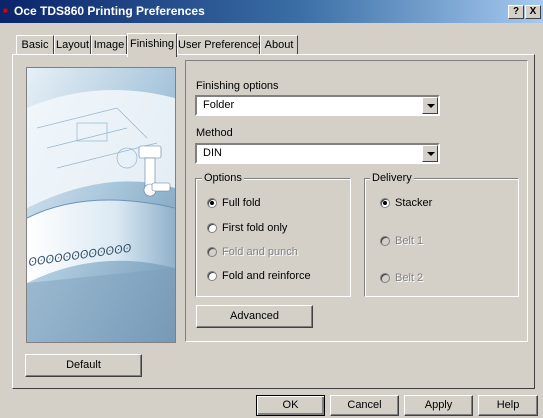 The width and height of the screenshot is (543, 418). I want to click on fold-and-punch-radio, so click(212, 252).